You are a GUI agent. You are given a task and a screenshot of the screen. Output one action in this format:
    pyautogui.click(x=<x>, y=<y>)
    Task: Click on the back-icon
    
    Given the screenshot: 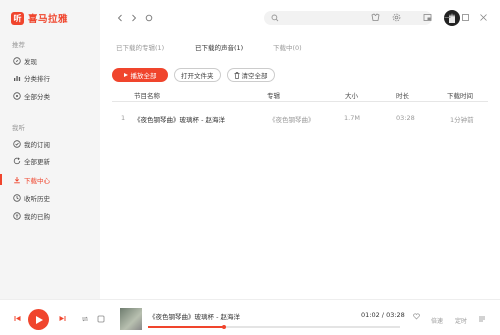 What is the action you would take?
    pyautogui.click(x=119, y=17)
    